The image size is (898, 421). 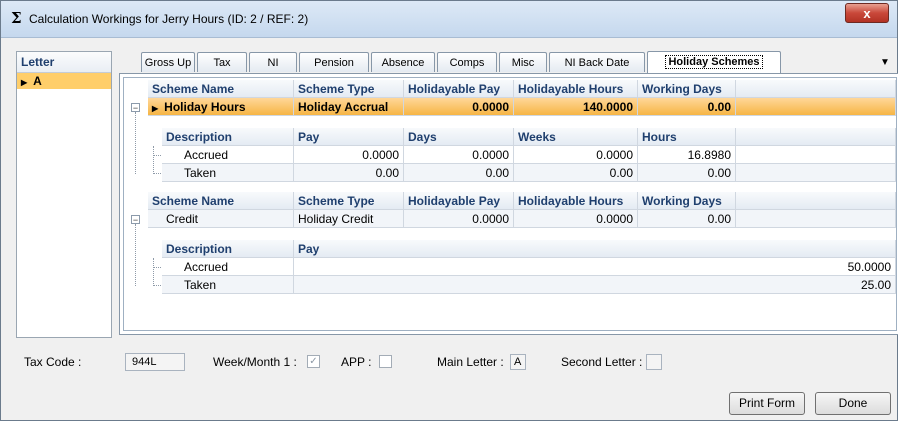 What do you see at coordinates (273, 62) in the screenshot?
I see `tab-ni: NI` at bounding box center [273, 62].